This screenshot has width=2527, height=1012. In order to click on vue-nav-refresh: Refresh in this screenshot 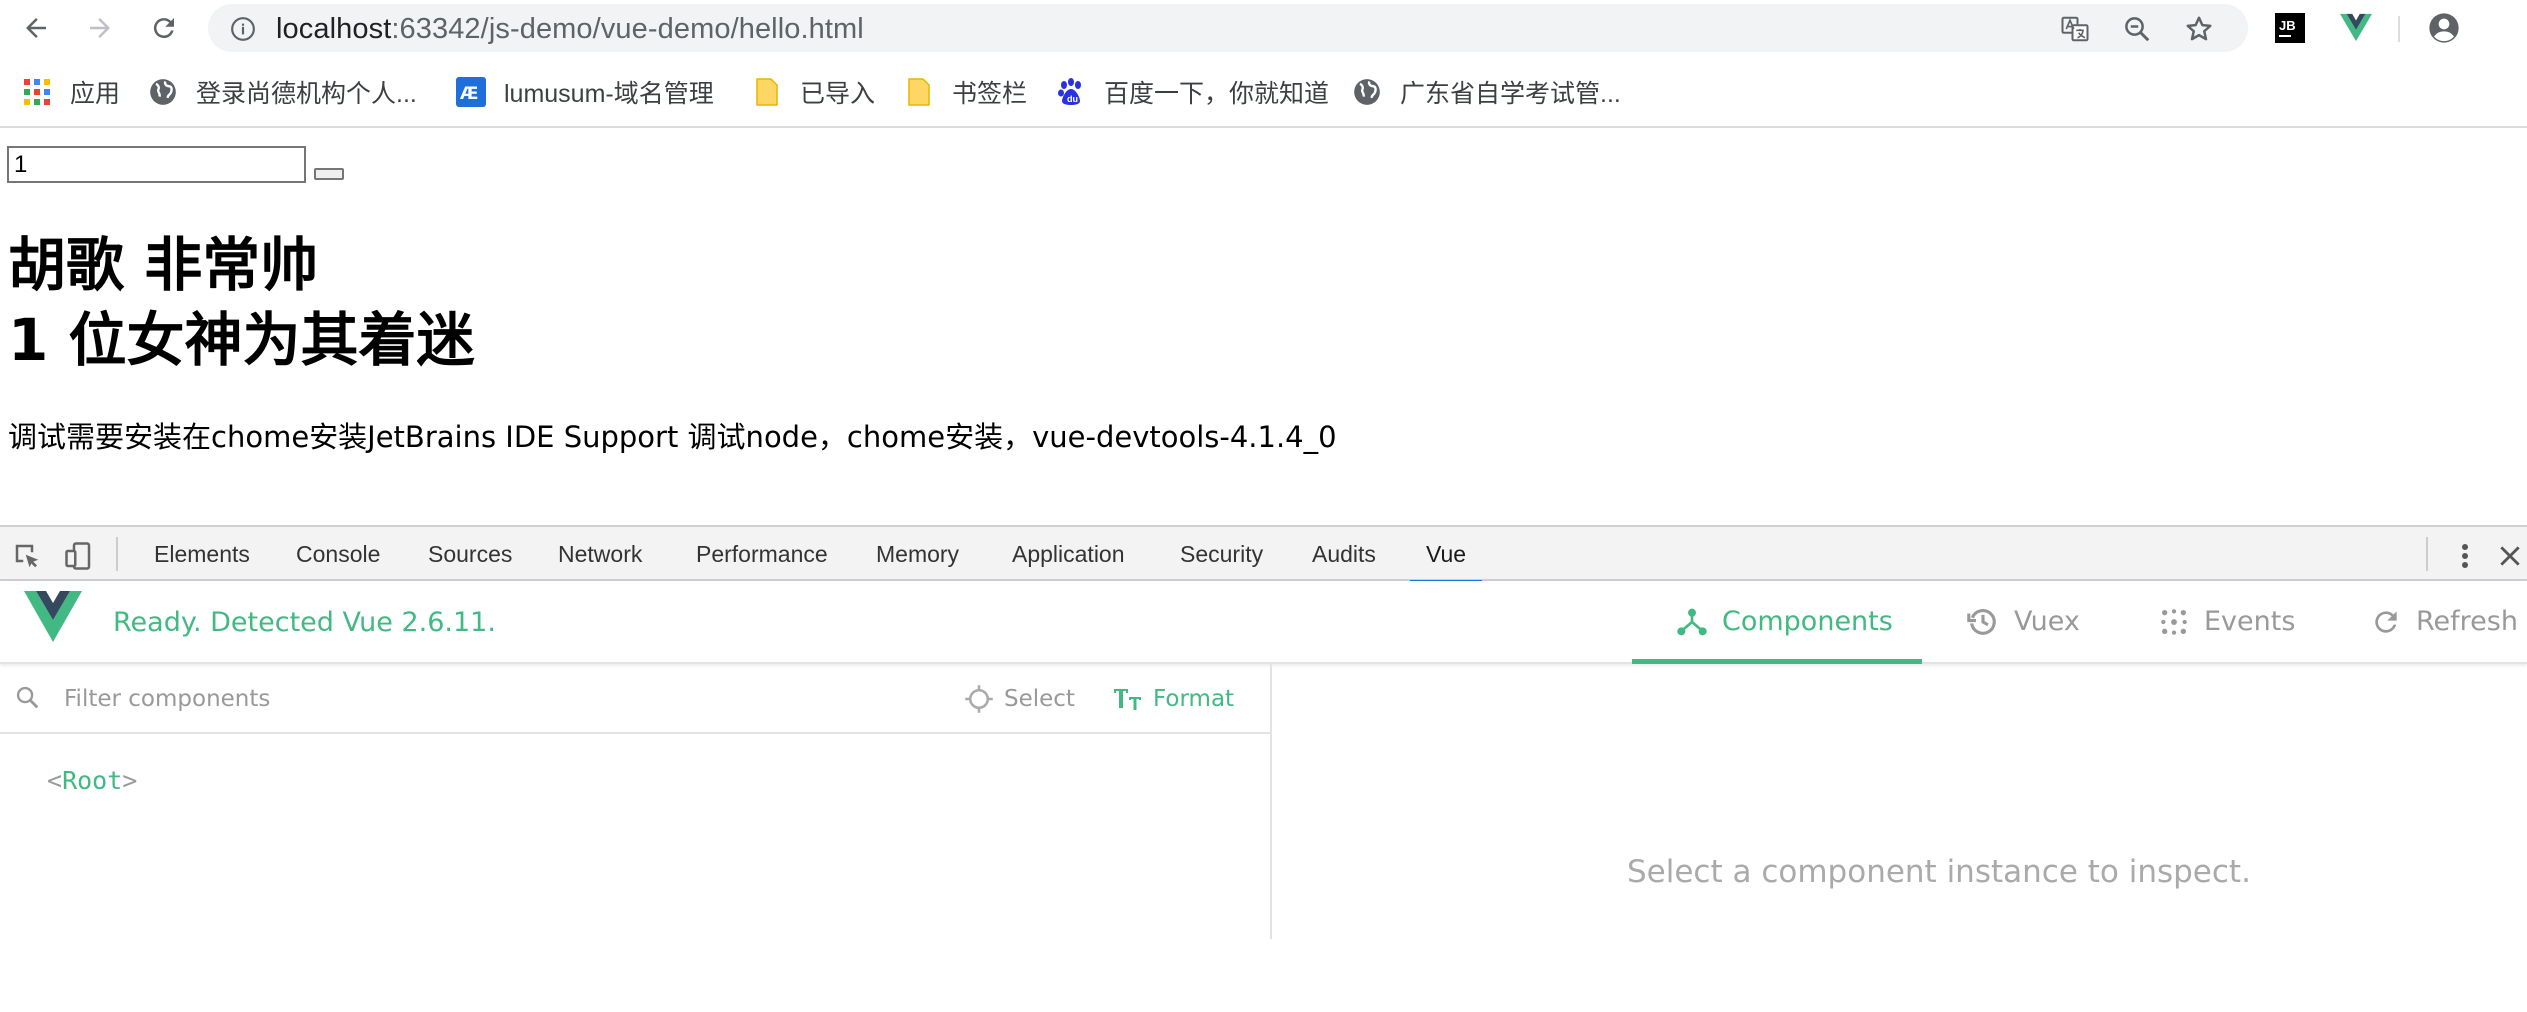, I will do `click(2444, 621)`.